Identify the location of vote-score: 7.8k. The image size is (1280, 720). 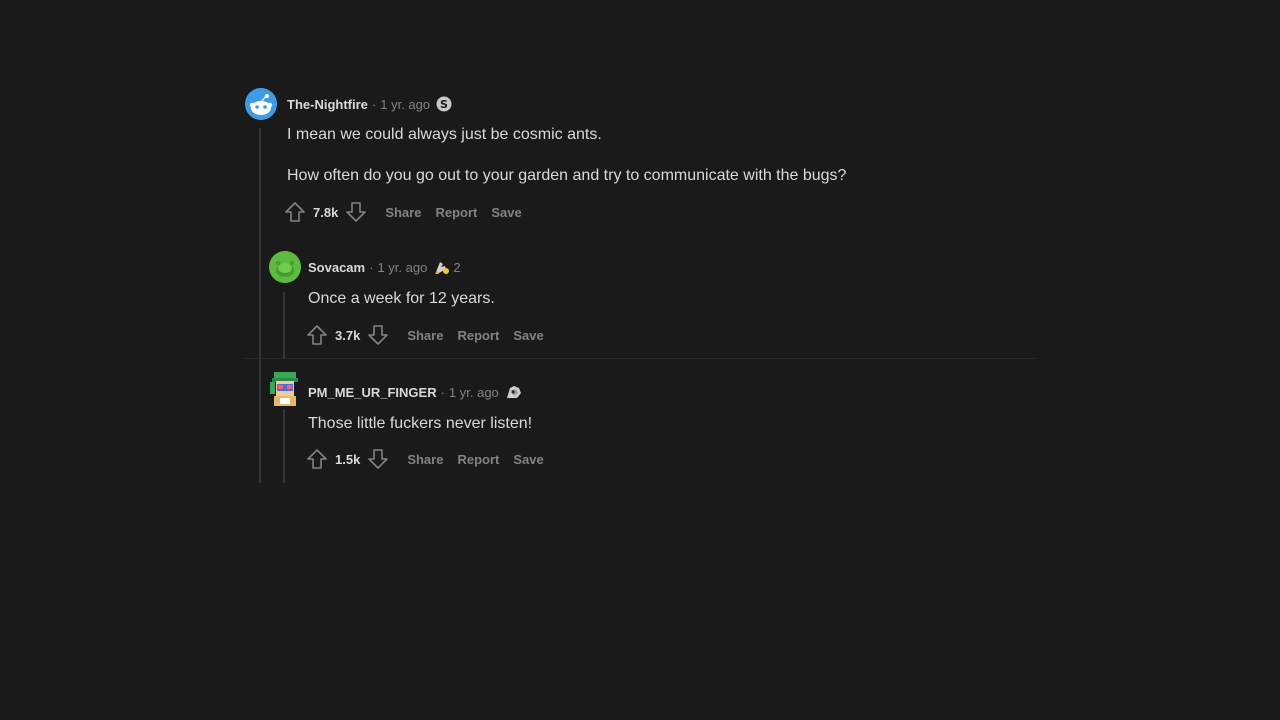
(326, 212).